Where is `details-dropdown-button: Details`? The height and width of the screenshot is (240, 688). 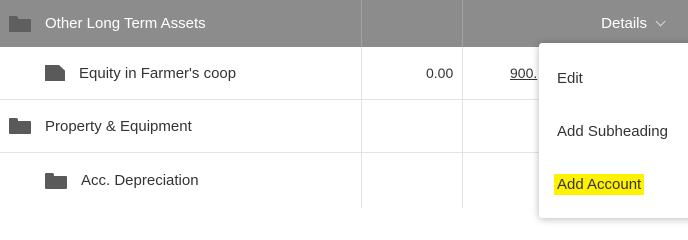 details-dropdown-button: Details is located at coordinates (633, 23).